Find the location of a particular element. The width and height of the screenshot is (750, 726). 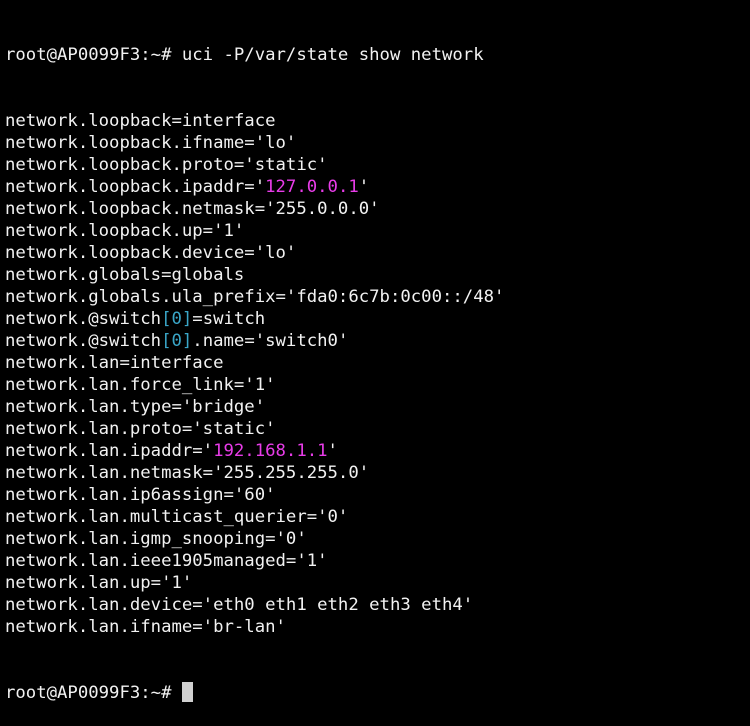

output-line: network.lan.ieee1905managed='1' is located at coordinates (166, 561).